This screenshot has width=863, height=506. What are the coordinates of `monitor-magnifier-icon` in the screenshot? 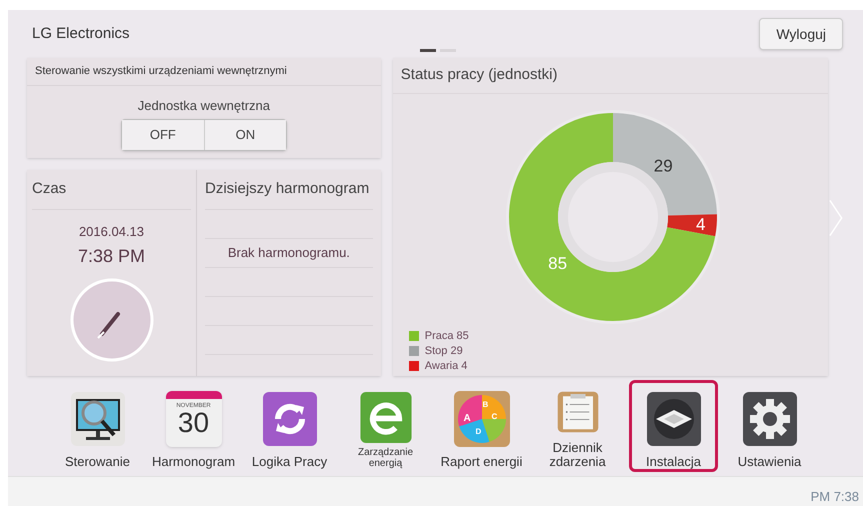 It's located at (98, 419).